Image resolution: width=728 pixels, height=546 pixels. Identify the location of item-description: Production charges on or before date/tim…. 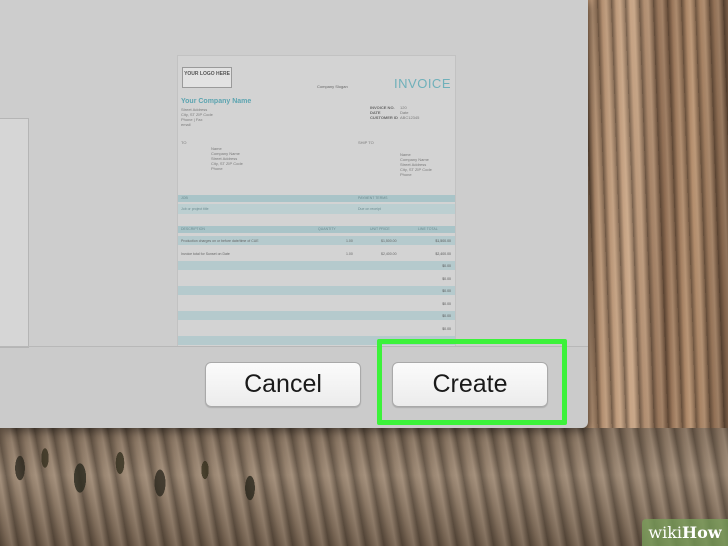
(220, 241).